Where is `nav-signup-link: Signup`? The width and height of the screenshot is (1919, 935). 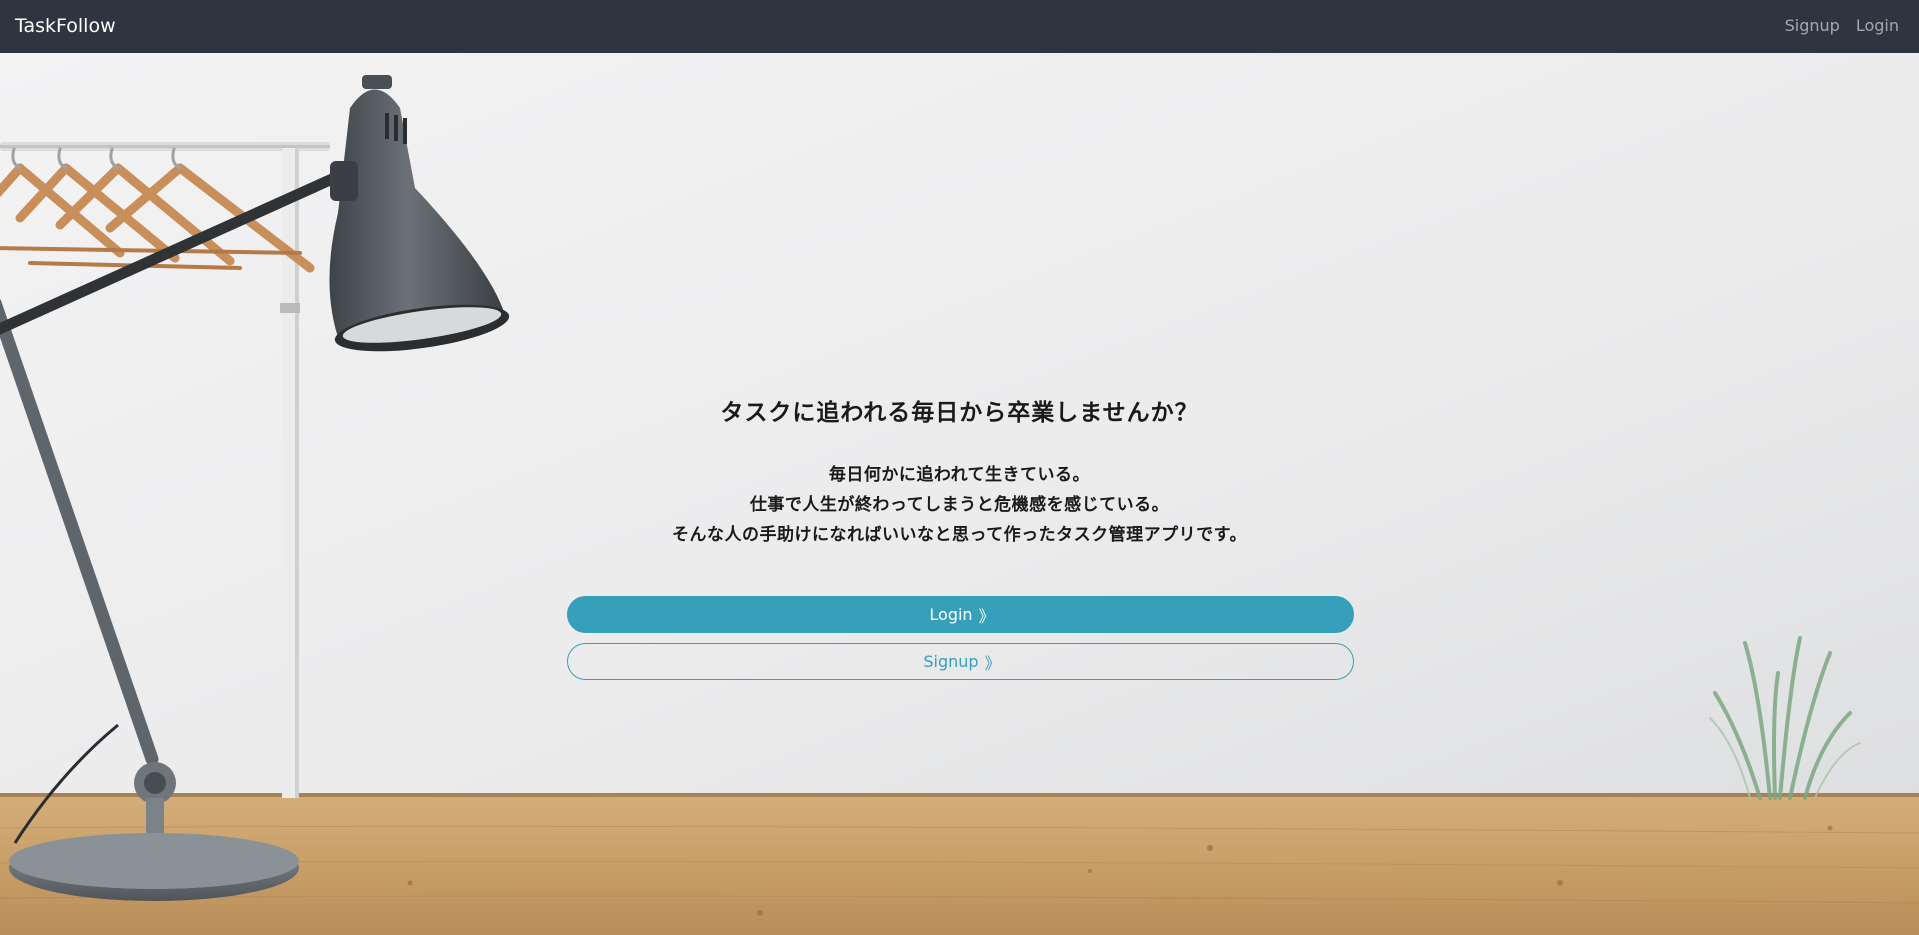 nav-signup-link: Signup is located at coordinates (1812, 26).